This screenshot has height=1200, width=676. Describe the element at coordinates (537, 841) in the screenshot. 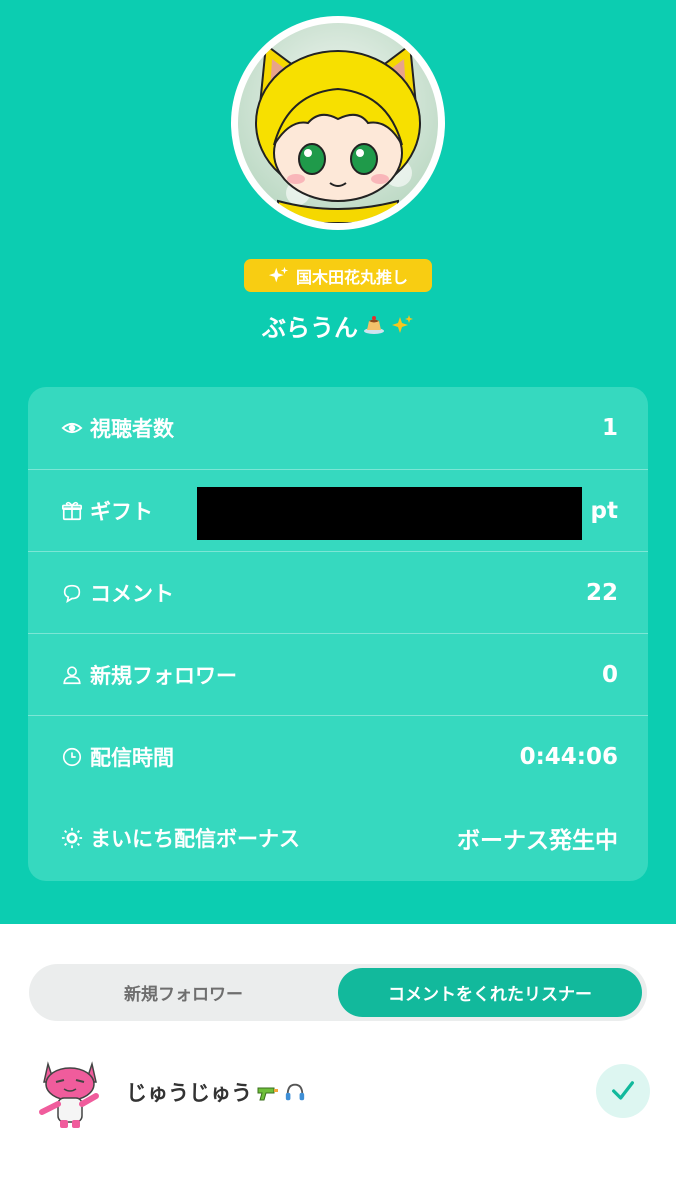

I see `stat-value: ボーナス発生中` at that location.